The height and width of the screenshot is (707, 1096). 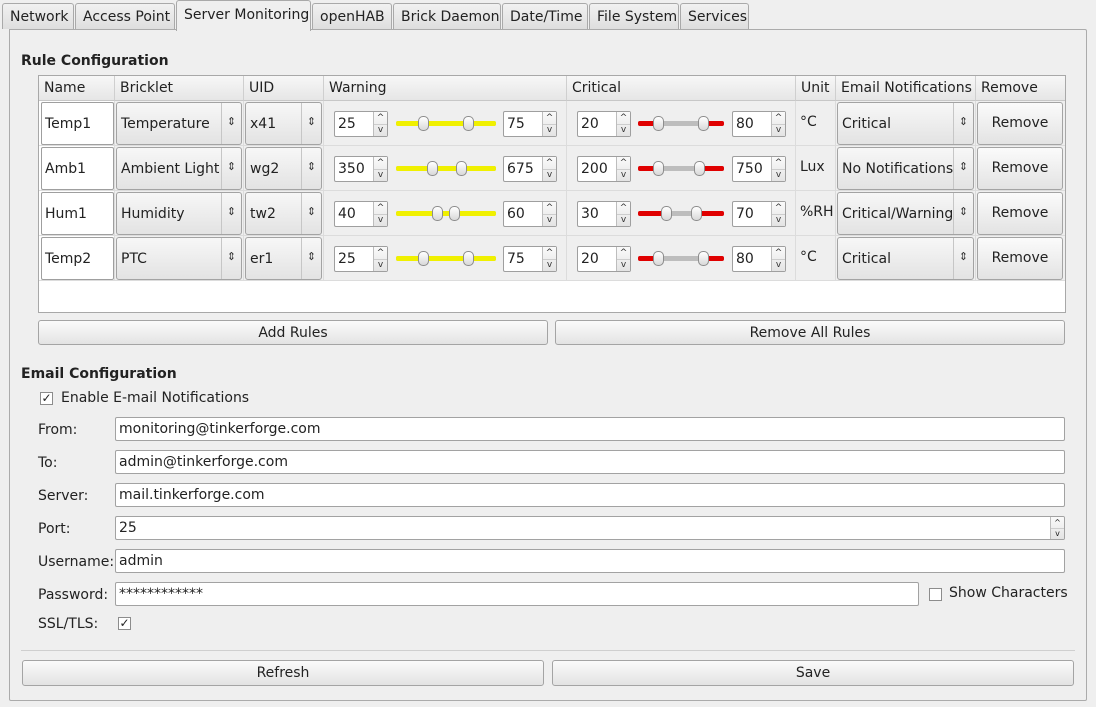 What do you see at coordinates (590, 495) in the screenshot?
I see `server-field: mail.tinkerforge.com` at bounding box center [590, 495].